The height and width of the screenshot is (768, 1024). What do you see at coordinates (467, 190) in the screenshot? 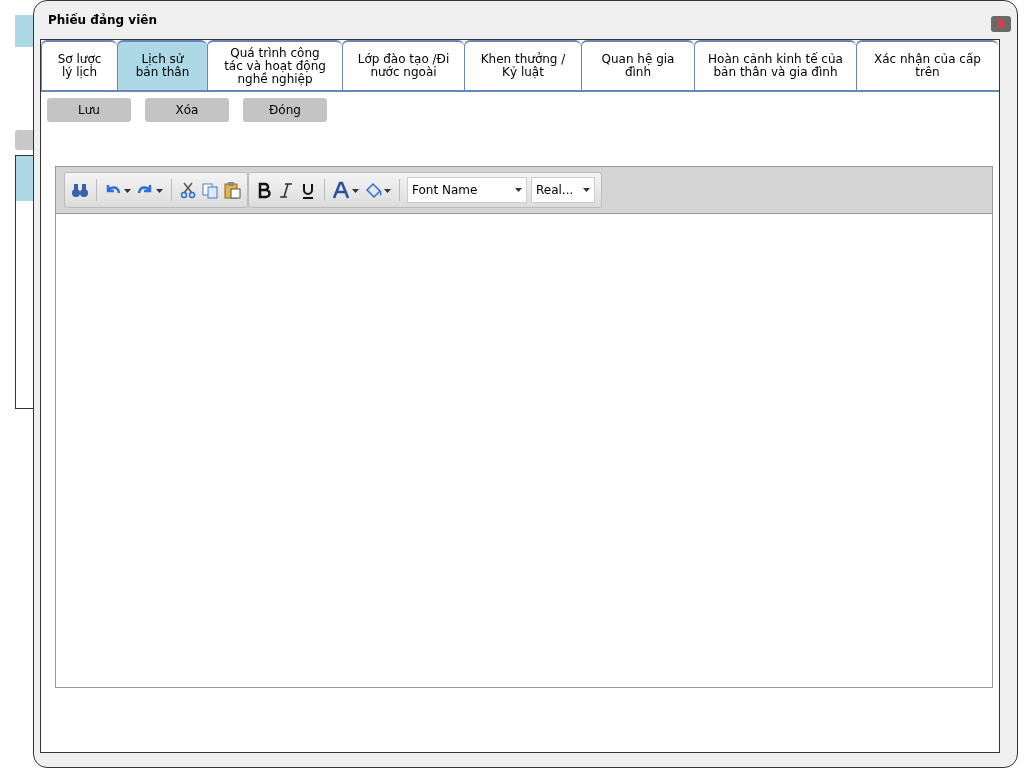
I see `font-name-dropdown: Font Name` at bounding box center [467, 190].